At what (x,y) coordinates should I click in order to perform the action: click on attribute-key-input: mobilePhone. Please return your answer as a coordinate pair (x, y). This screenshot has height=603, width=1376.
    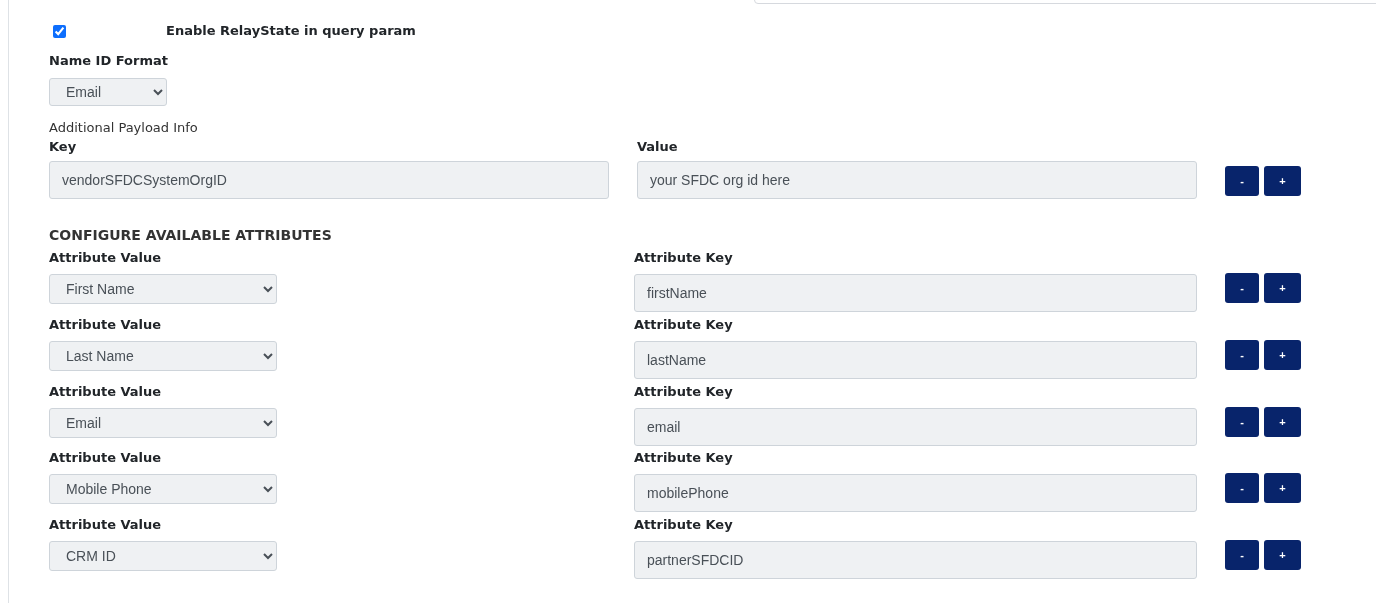
    Looking at the image, I should click on (915, 493).